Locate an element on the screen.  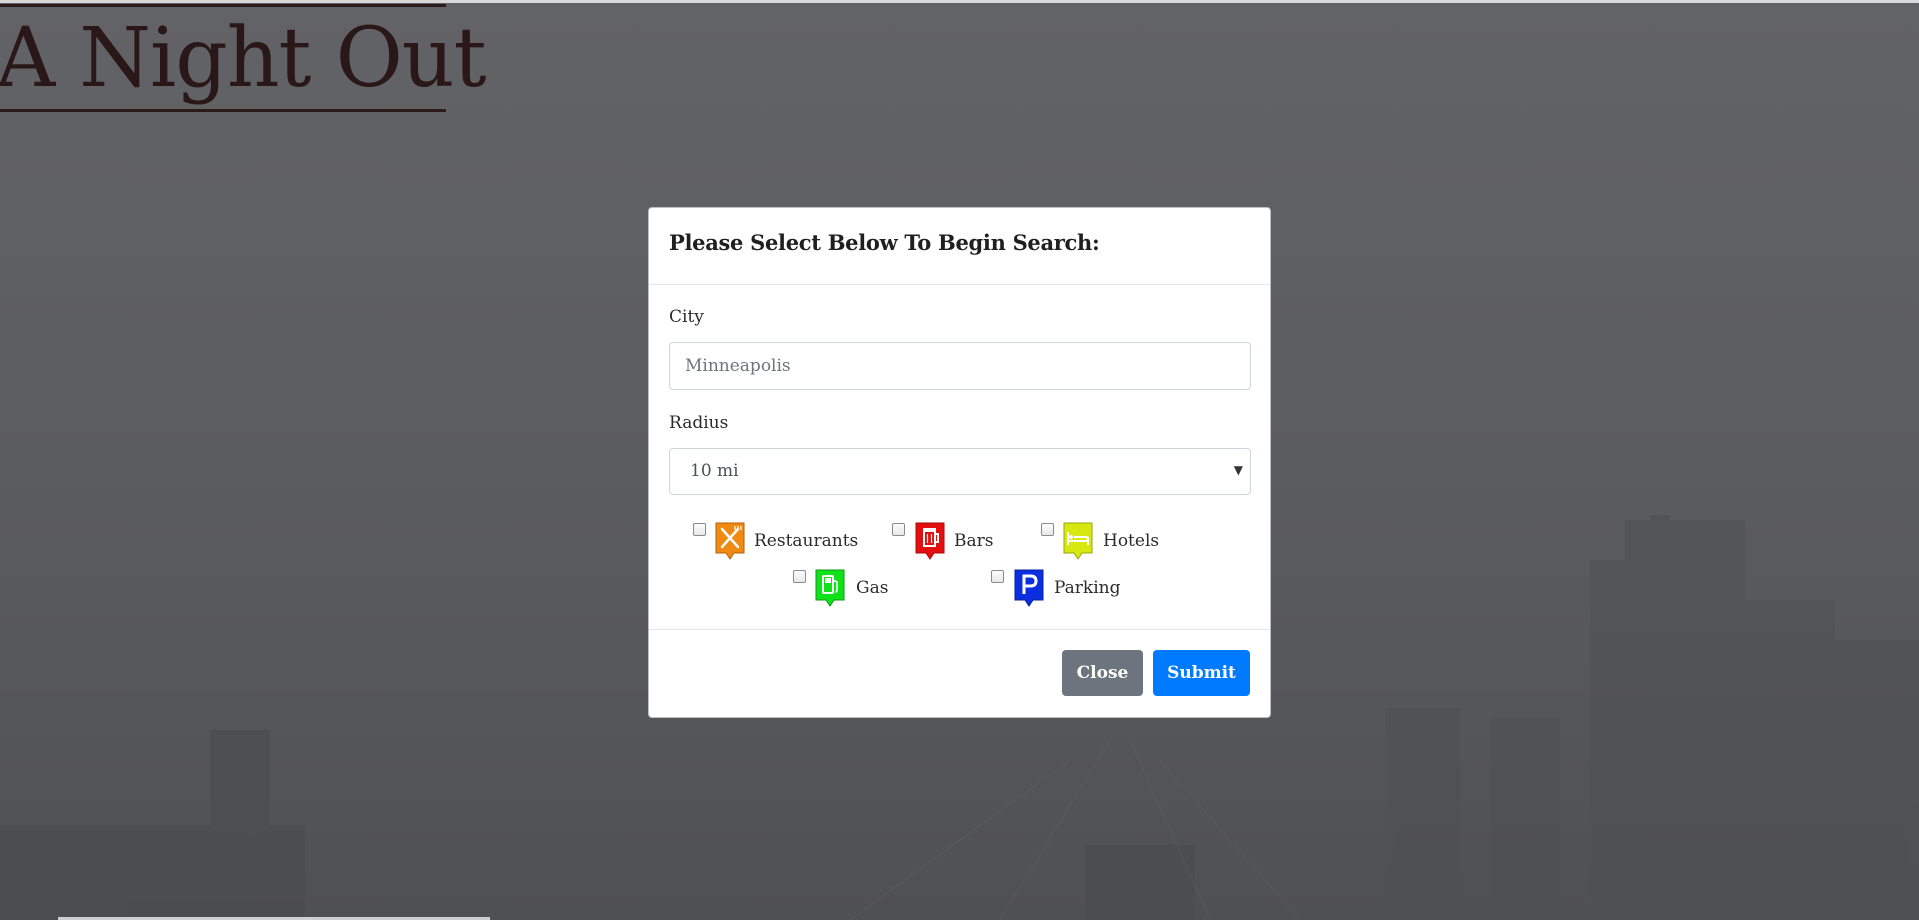
category-option-restaurants: Restaurants is located at coordinates (783, 542).